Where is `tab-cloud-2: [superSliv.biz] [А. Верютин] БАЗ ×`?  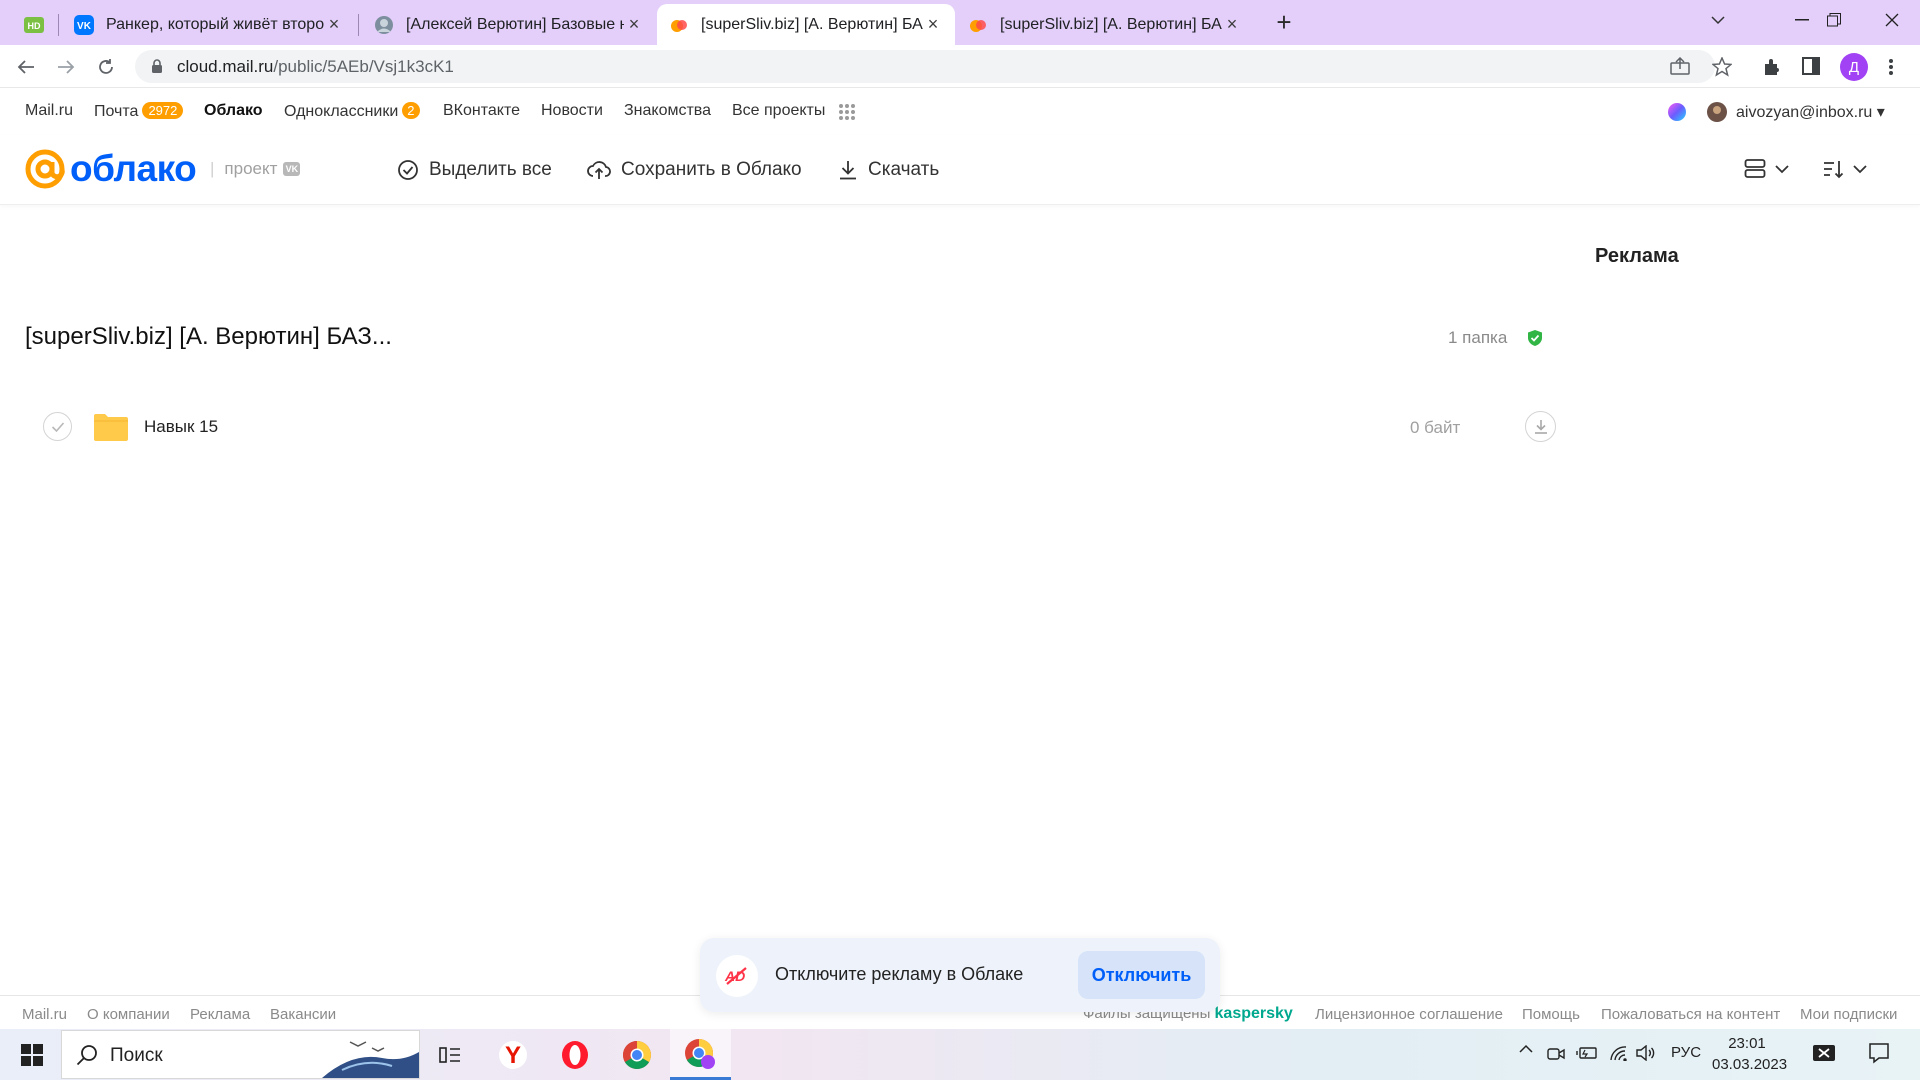
tab-cloud-2: [superSliv.biz] [А. Верютин] БАЗ × is located at coordinates (1105, 24).